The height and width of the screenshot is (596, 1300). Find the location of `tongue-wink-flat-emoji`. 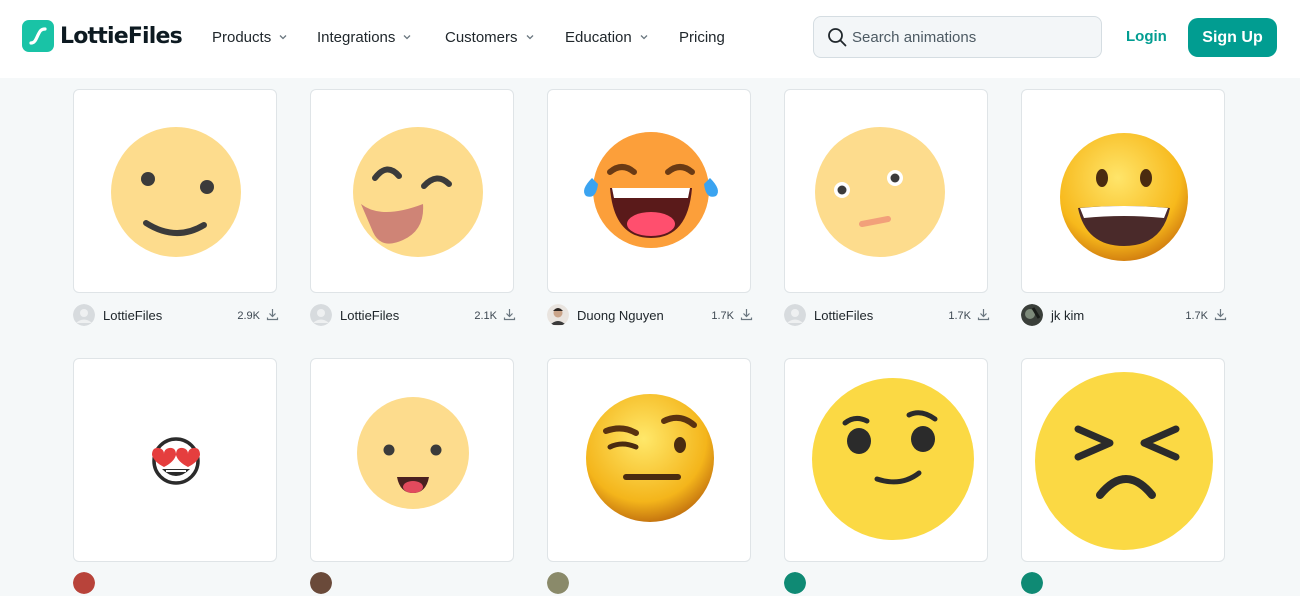

tongue-wink-flat-emoji is located at coordinates (418, 192).